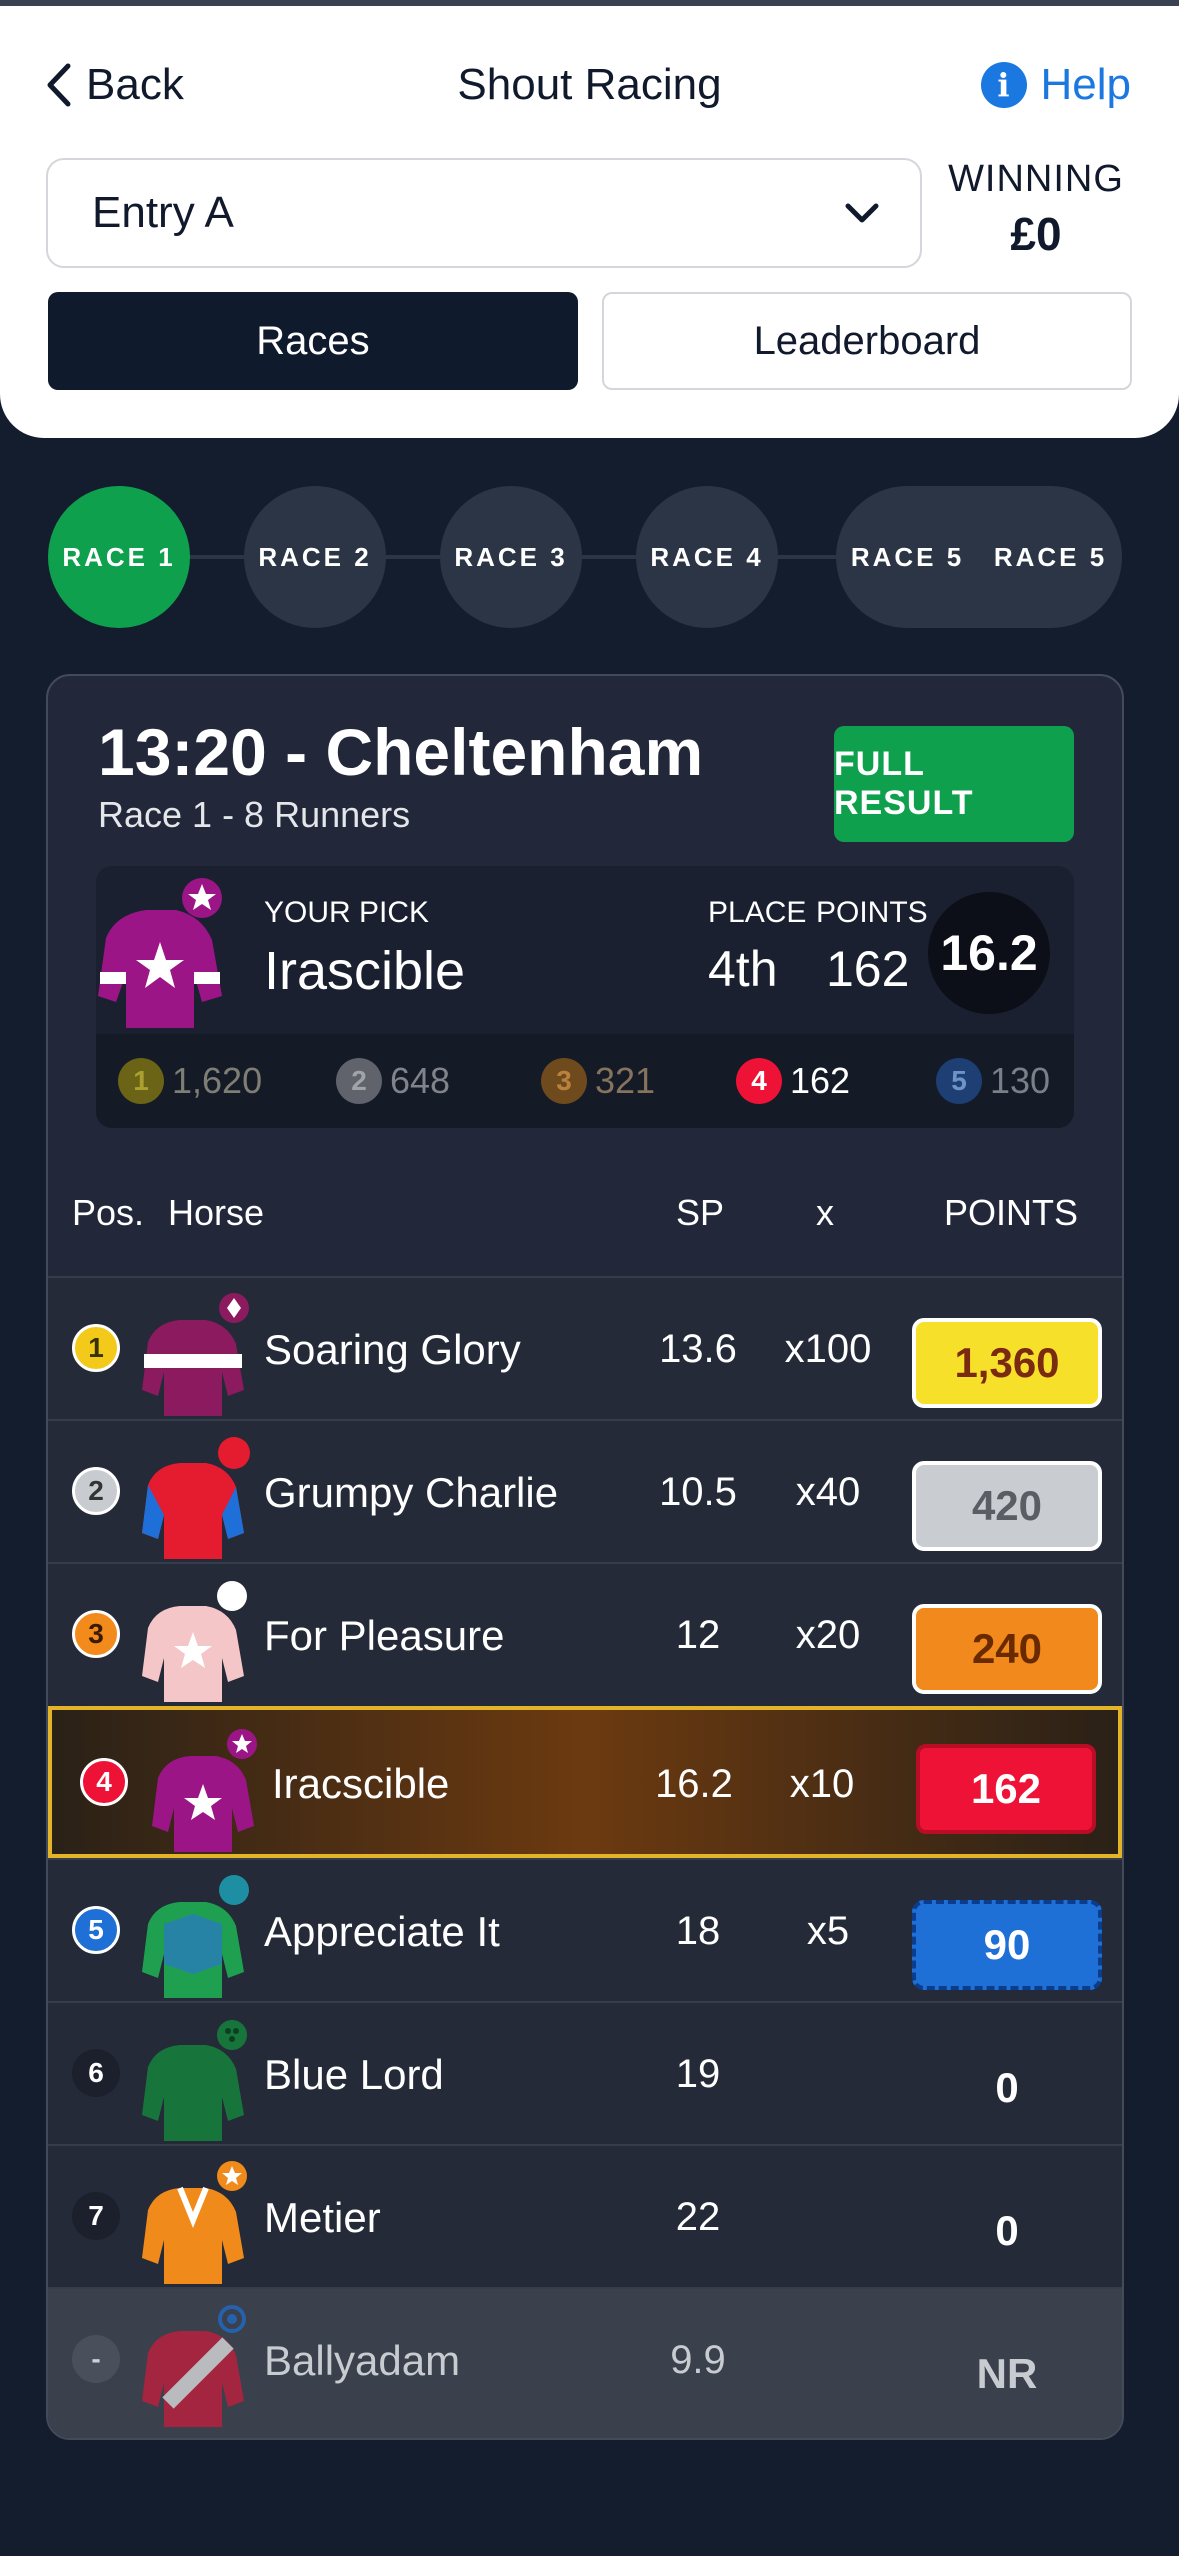 This screenshot has width=1179, height=2556. What do you see at coordinates (979, 557) in the screenshot?
I see `race-step-5-group: RACE 5 RACE 5` at bounding box center [979, 557].